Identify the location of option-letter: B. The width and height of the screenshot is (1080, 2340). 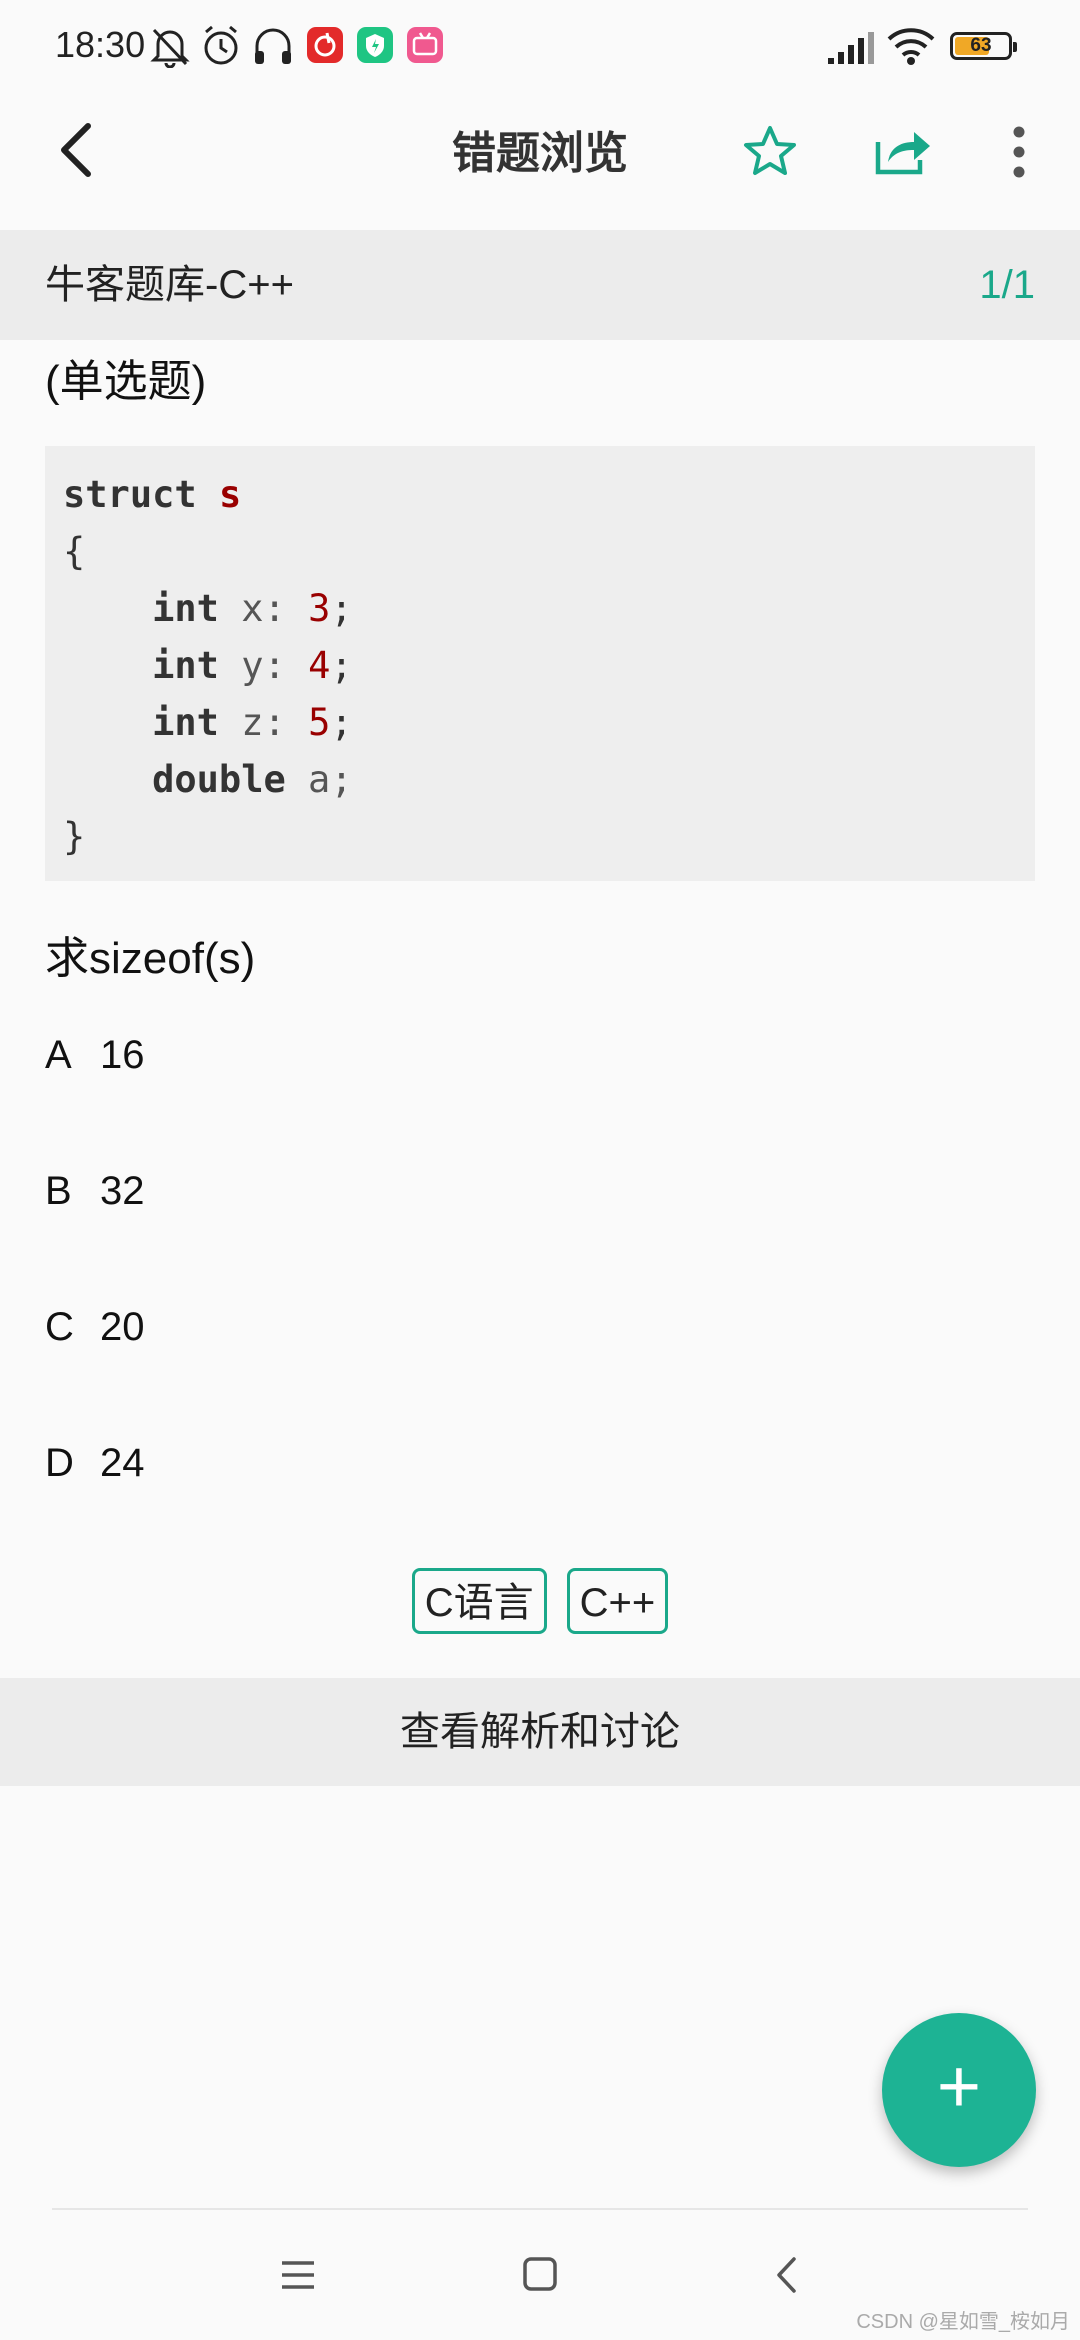
(58, 1191).